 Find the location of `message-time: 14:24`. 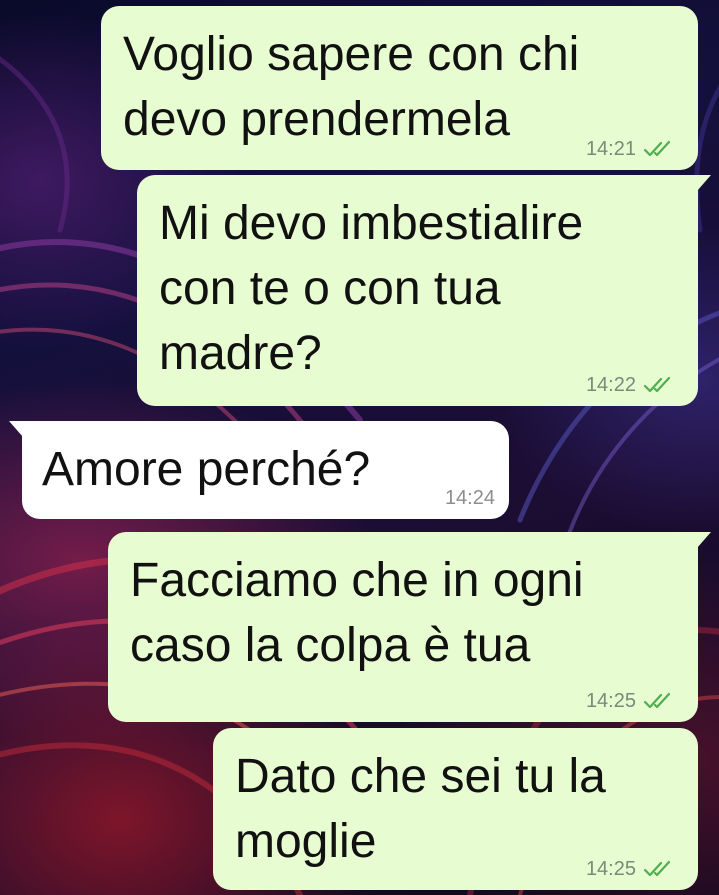

message-time: 14:24 is located at coordinates (469, 498).